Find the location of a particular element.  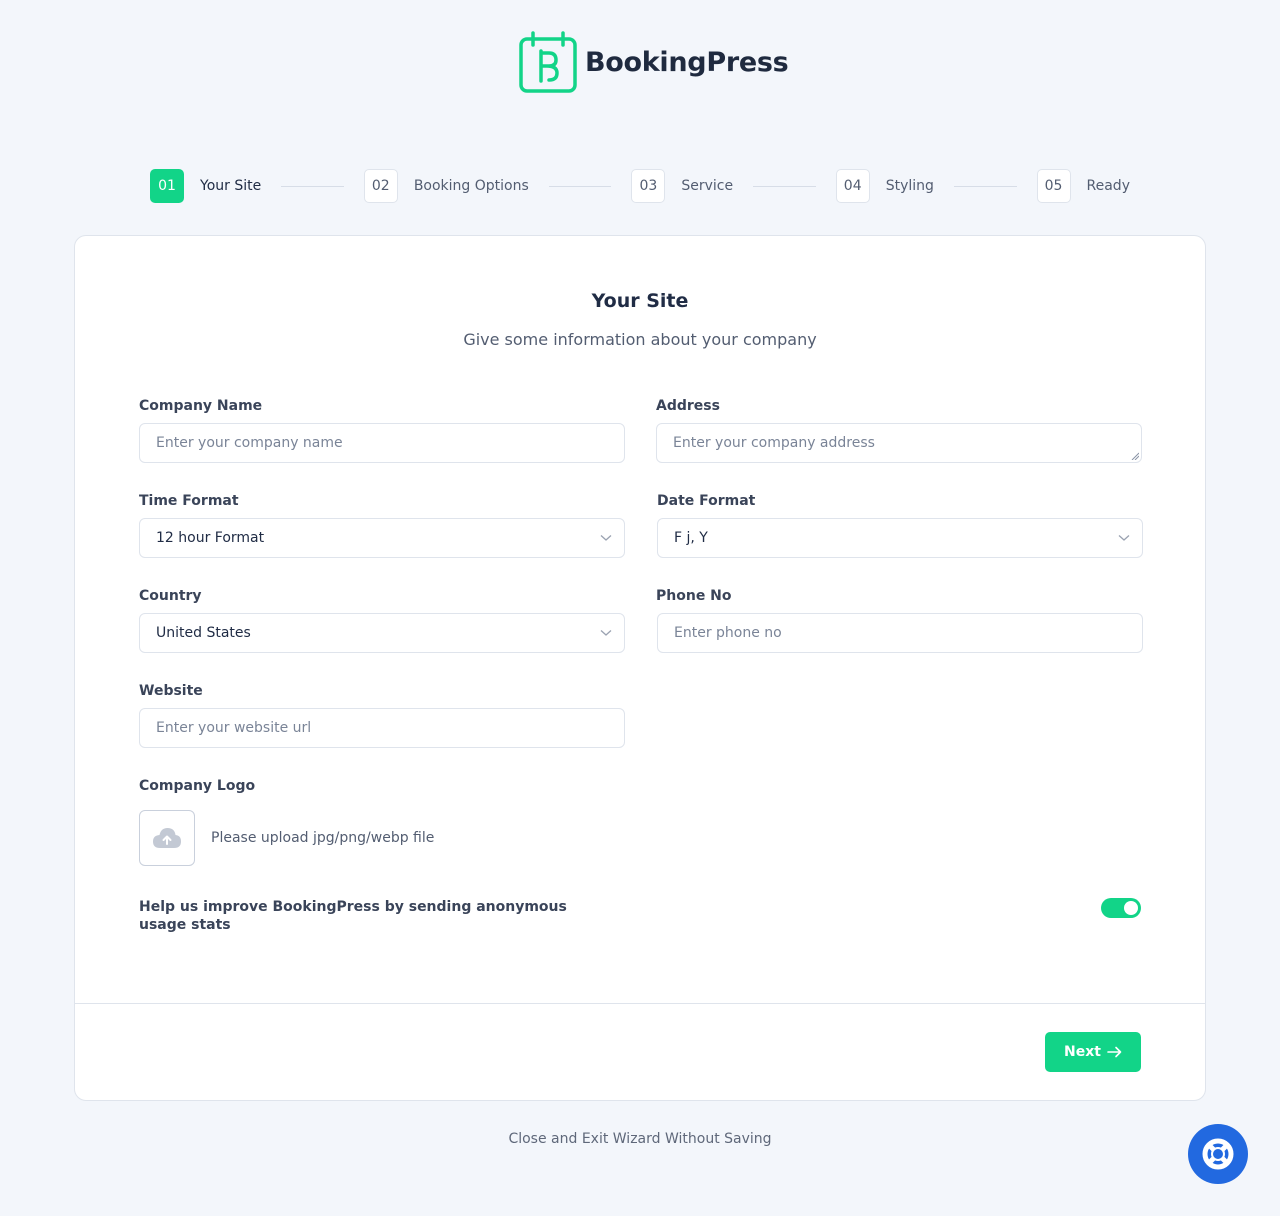

date-format-select: F j, Y is located at coordinates (900, 538).